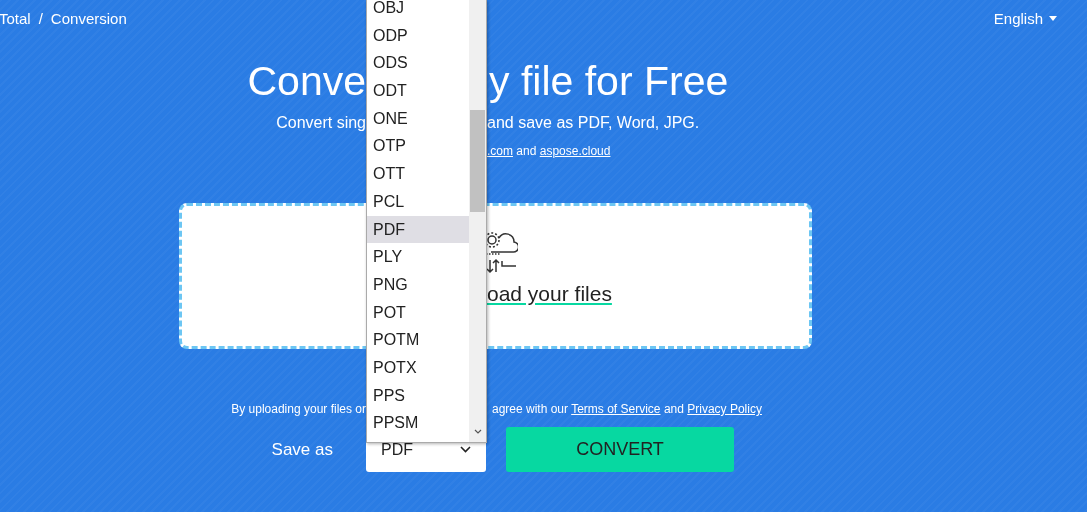  I want to click on scroll-down-icon, so click(478, 431).